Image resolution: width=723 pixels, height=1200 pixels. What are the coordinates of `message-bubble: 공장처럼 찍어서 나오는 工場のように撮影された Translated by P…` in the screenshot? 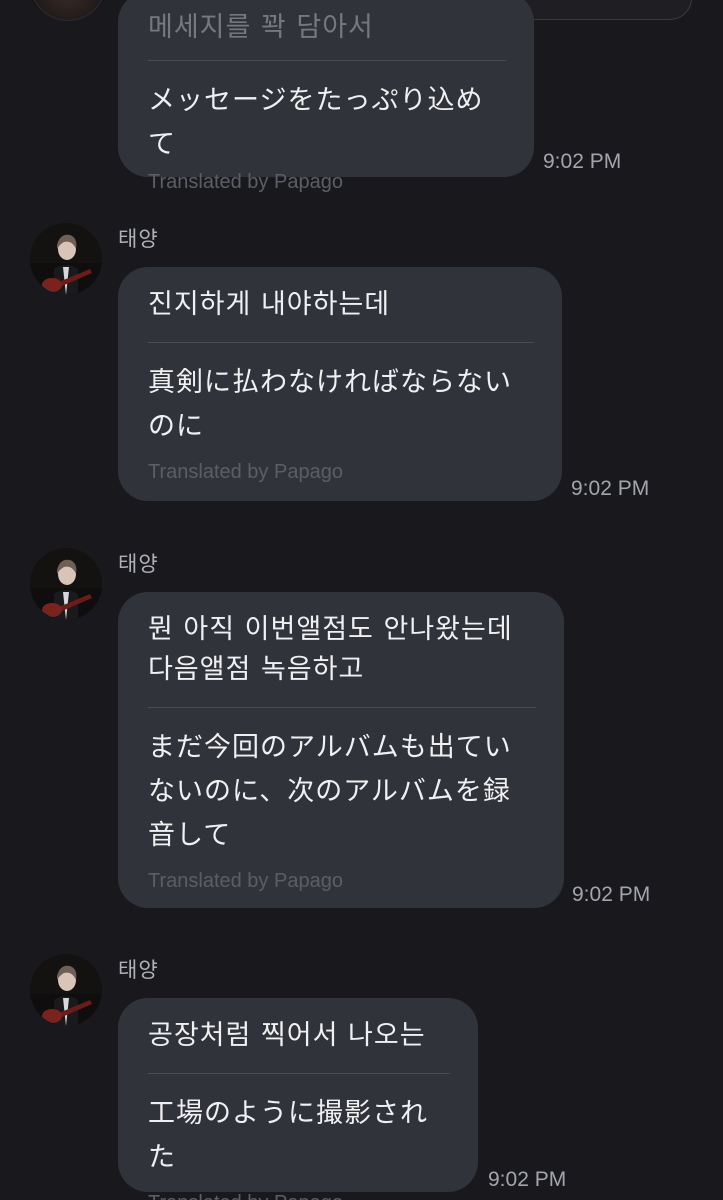 It's located at (298, 1099).